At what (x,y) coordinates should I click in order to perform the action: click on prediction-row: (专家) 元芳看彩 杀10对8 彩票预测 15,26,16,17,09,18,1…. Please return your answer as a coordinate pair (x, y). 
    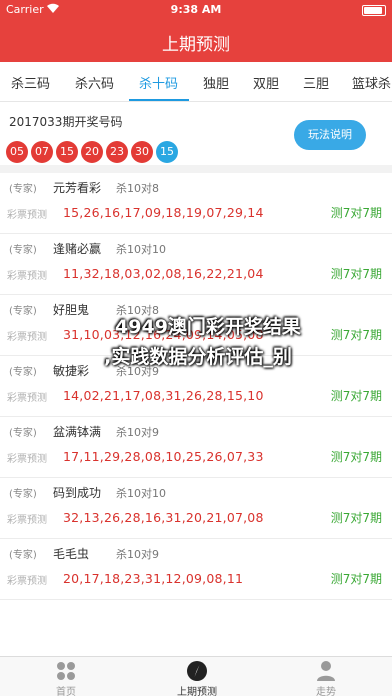
    Looking at the image, I should click on (196, 203).